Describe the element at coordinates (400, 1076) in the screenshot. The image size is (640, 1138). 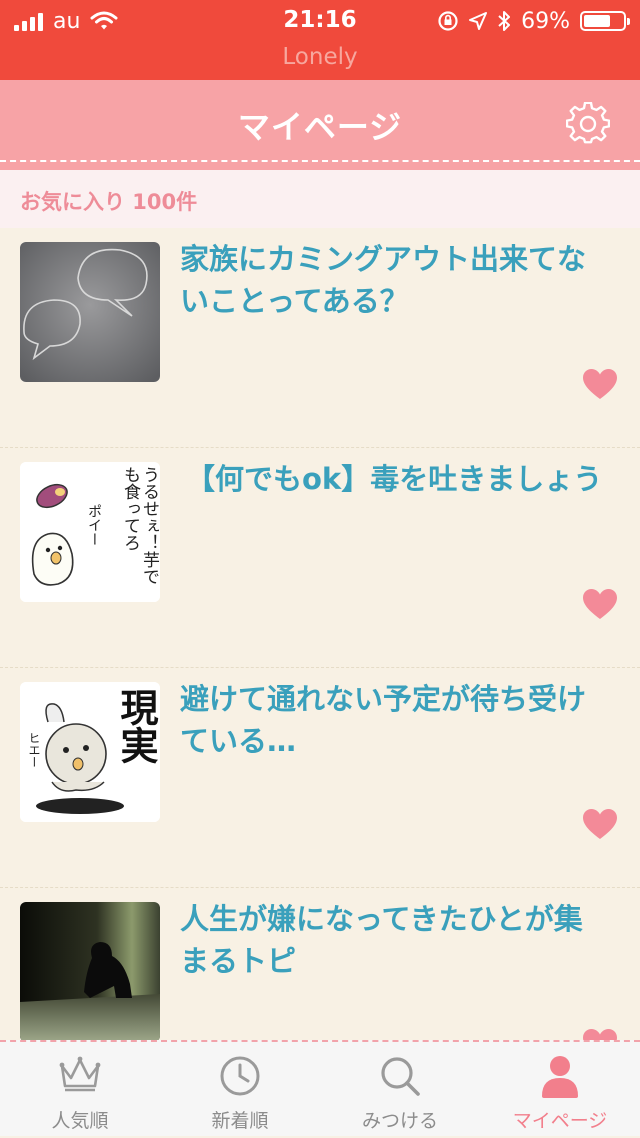
I see `search-icon` at that location.